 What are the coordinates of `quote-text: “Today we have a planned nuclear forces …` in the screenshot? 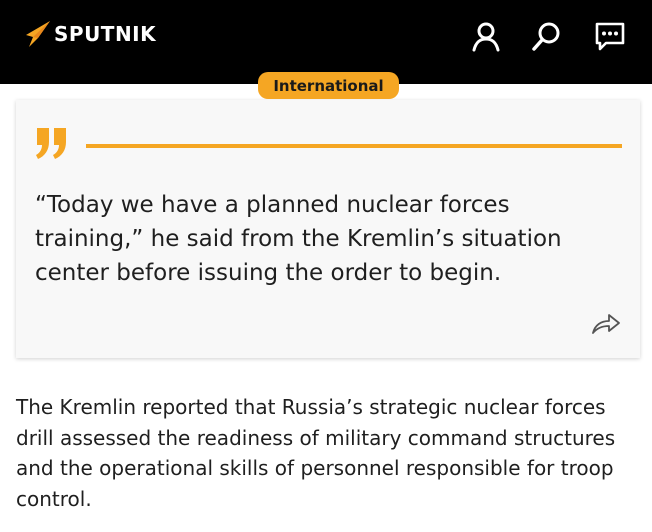 It's located at (298, 239).